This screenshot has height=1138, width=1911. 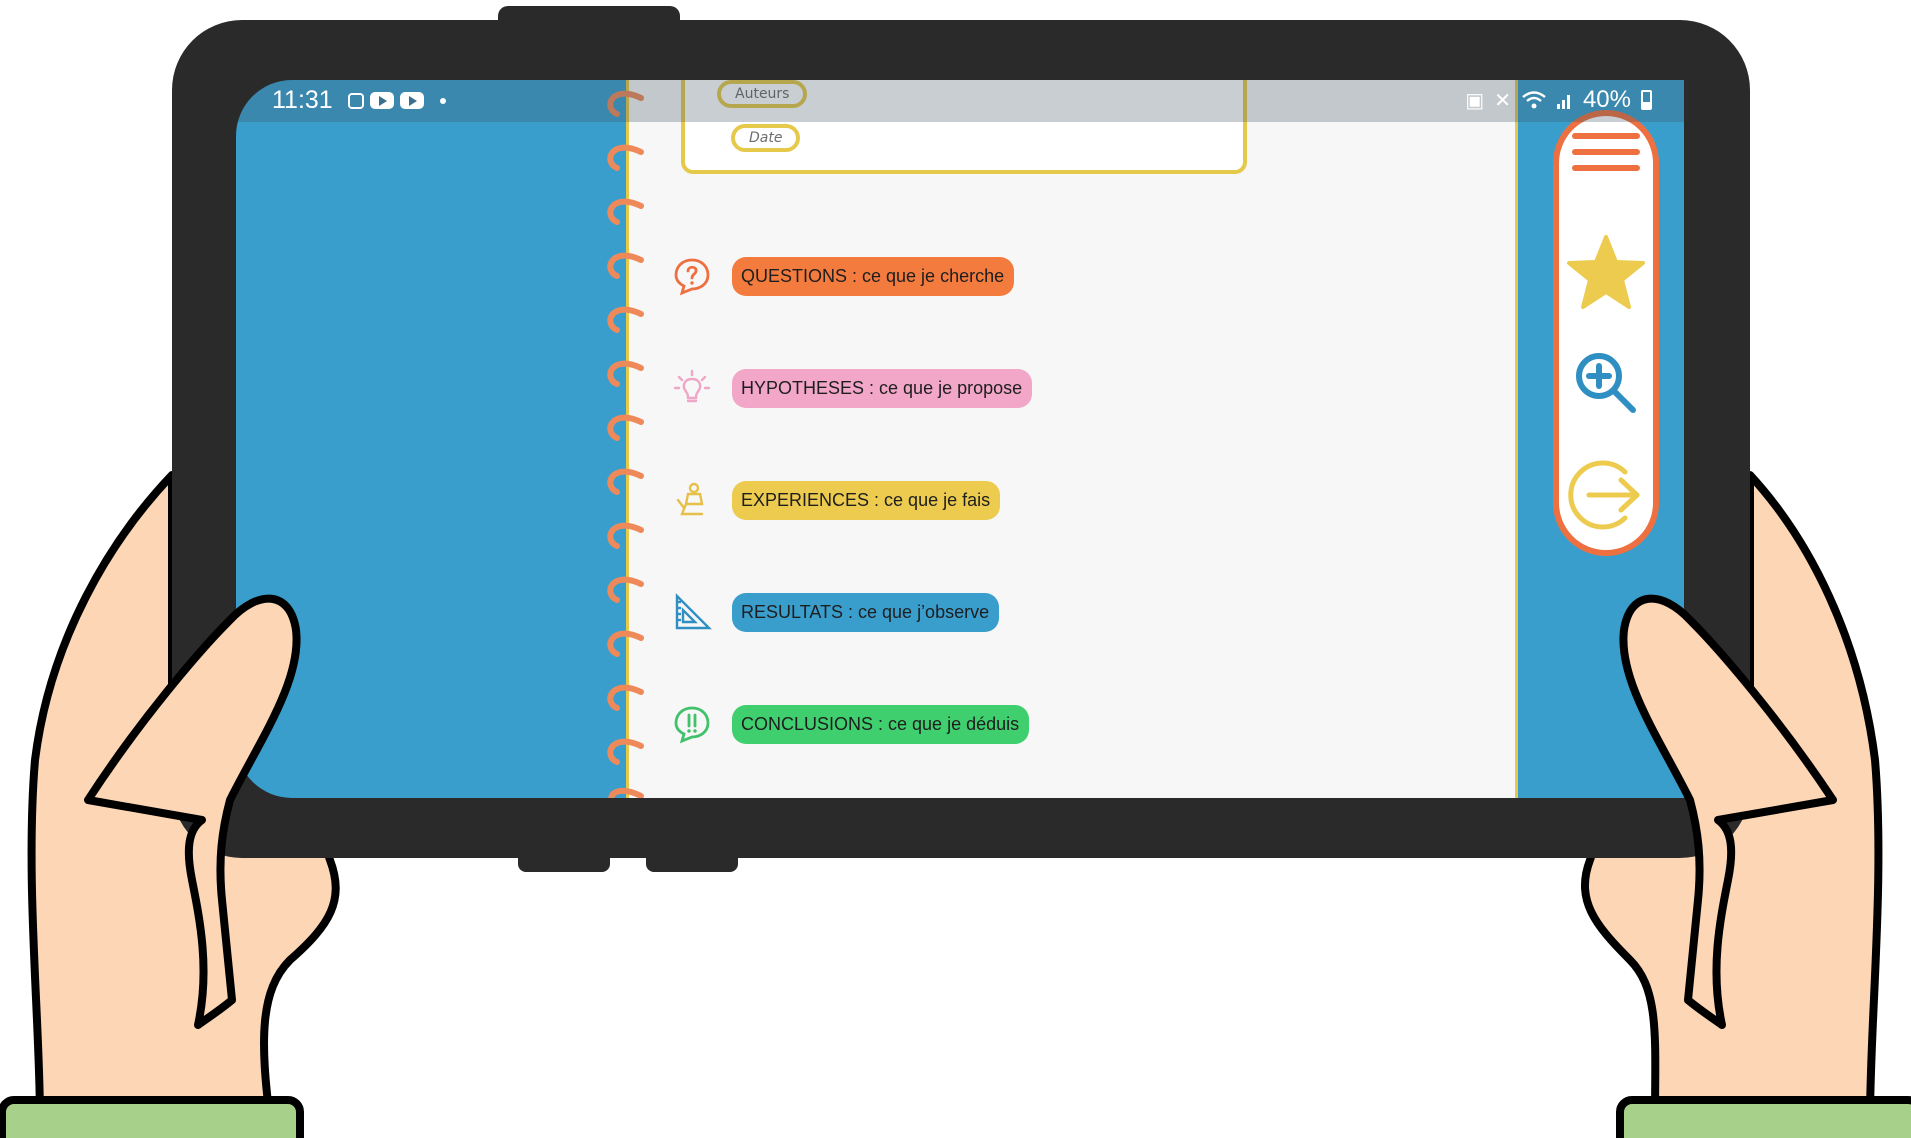 What do you see at coordinates (1502, 100) in the screenshot?
I see `mute-icon: ✕` at bounding box center [1502, 100].